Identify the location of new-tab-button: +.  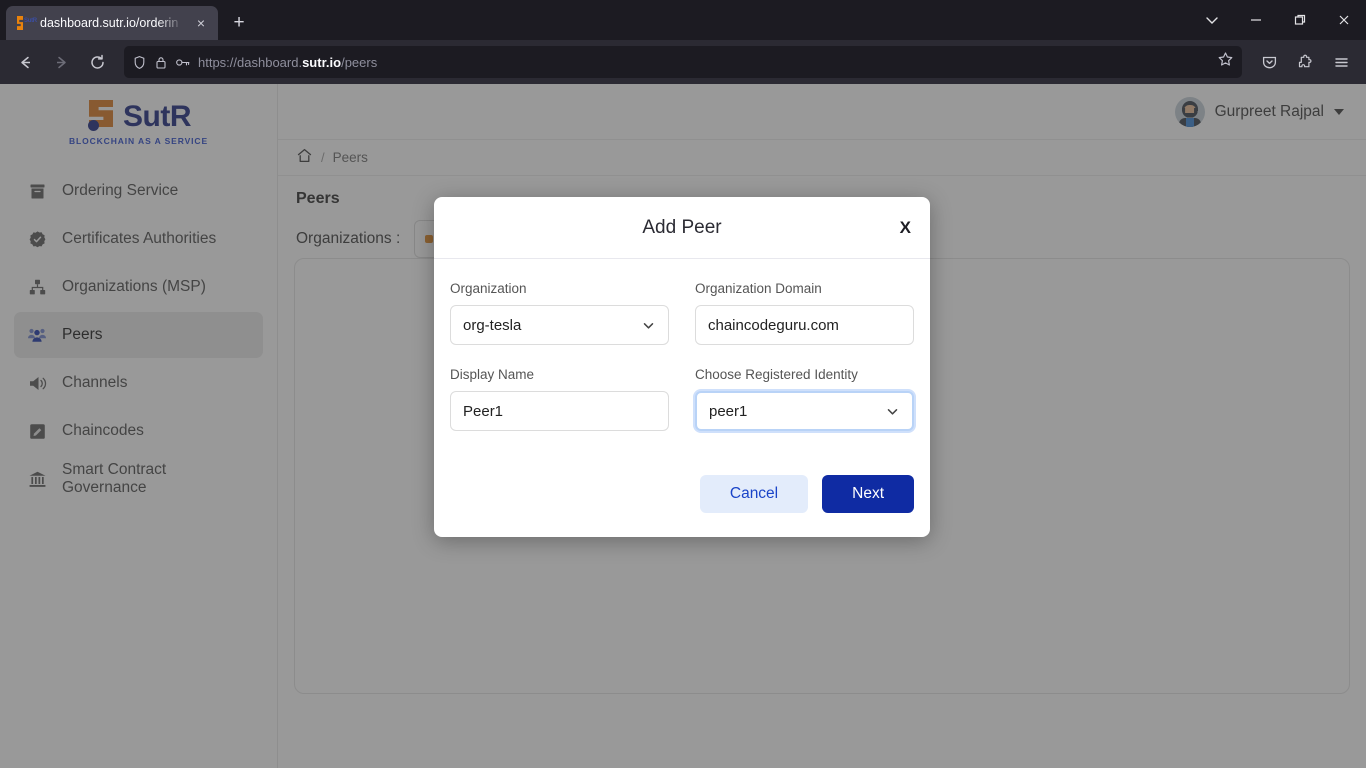
(239, 23).